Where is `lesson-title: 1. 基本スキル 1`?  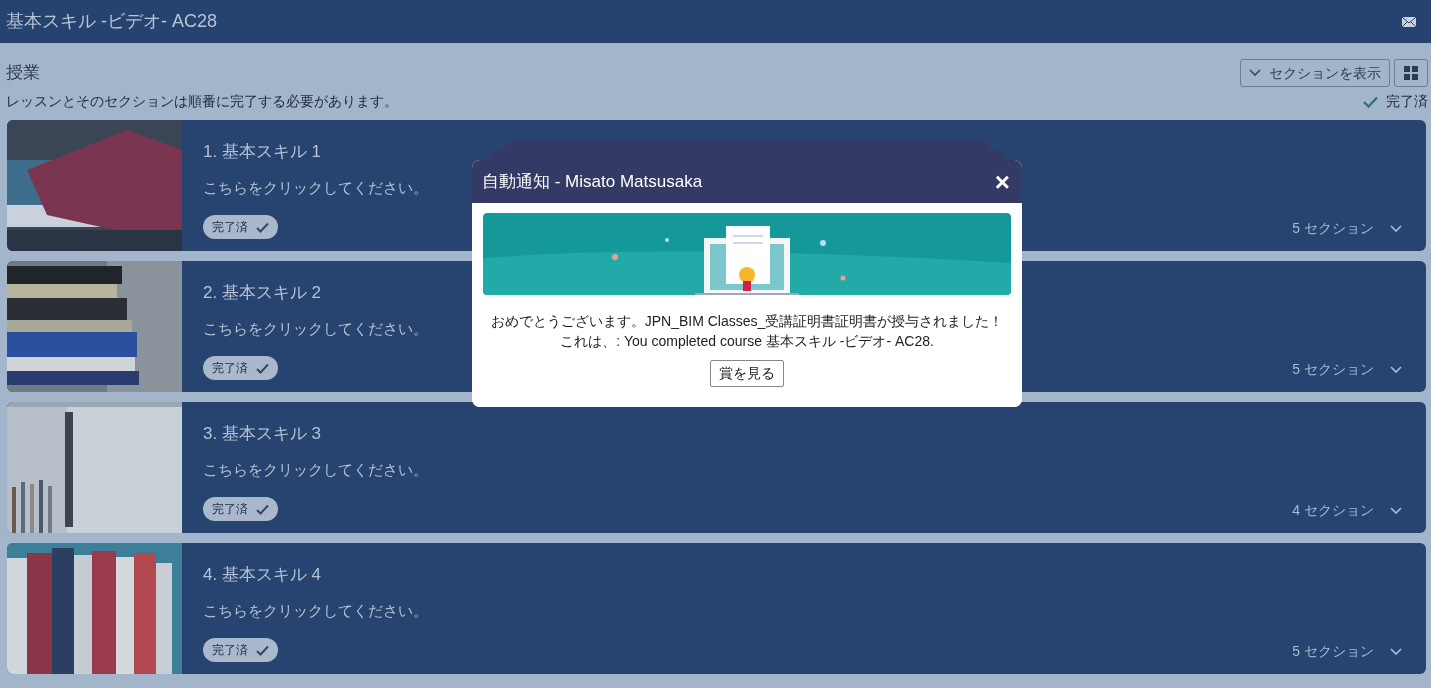 lesson-title: 1. 基本スキル 1 is located at coordinates (262, 152).